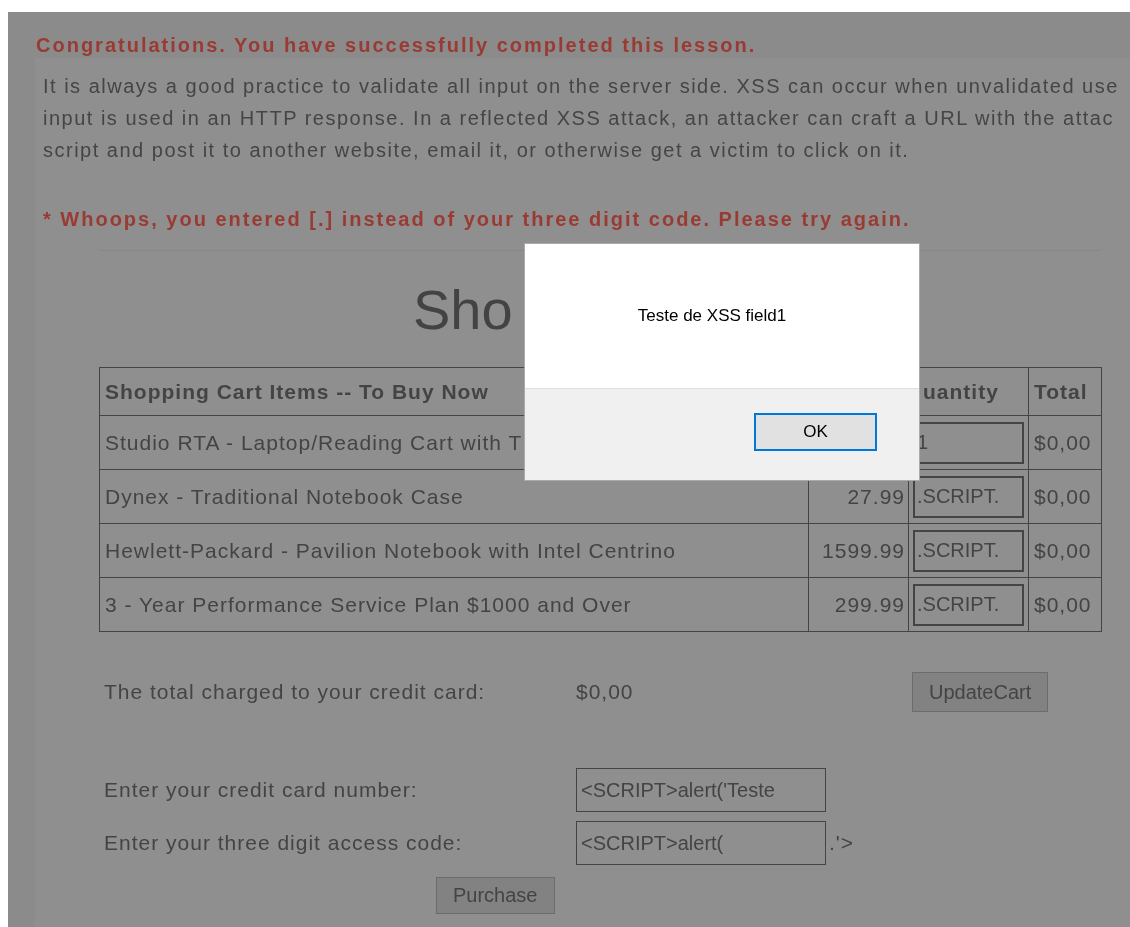 The image size is (1130, 927). What do you see at coordinates (477, 219) in the screenshot?
I see `error-message: * Whoops, you entered [.] instead of your three digit code. Please try again.` at bounding box center [477, 219].